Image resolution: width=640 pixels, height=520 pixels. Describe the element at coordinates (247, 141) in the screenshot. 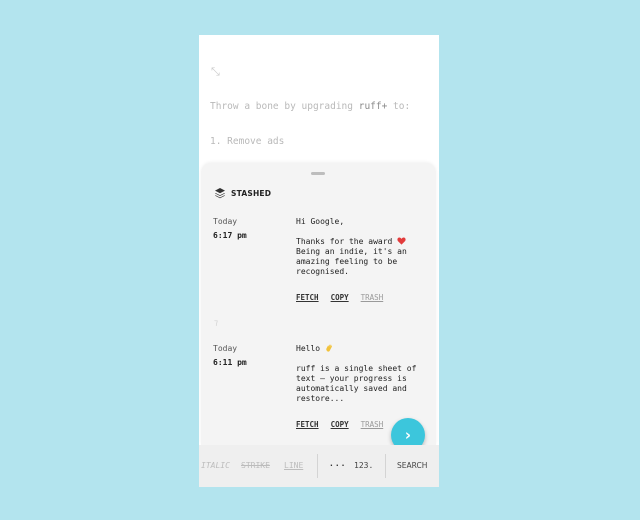

I see `editor-line-remove-ads: 1. Remove ads` at that location.